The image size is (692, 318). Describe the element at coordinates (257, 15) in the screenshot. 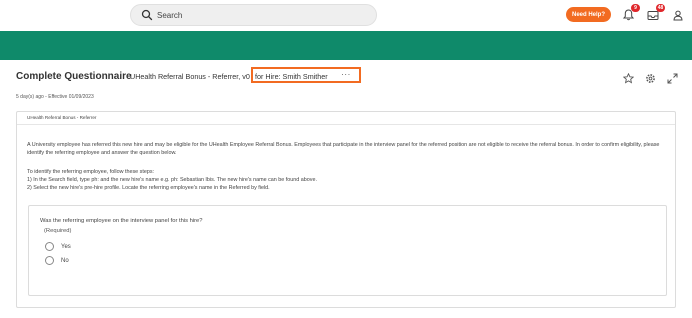

I see `search-input` at that location.